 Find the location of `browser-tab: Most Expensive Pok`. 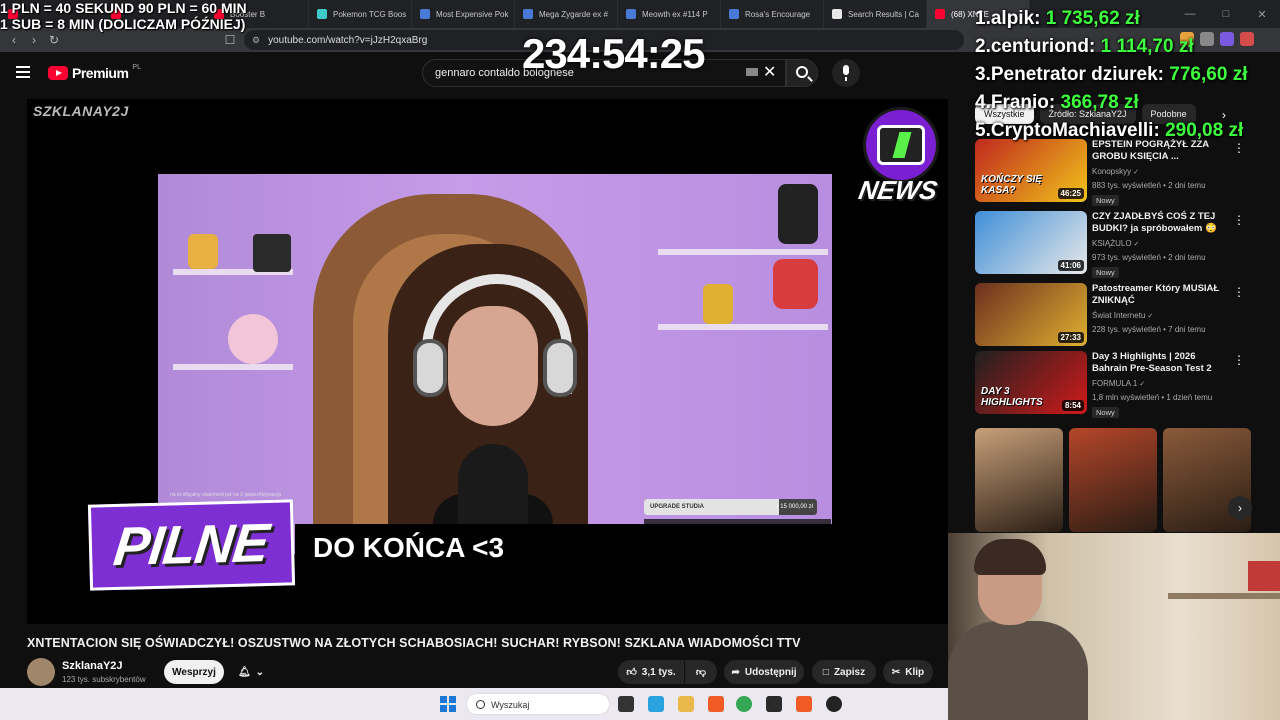

browser-tab: Most Expensive Pok is located at coordinates (463, 14).